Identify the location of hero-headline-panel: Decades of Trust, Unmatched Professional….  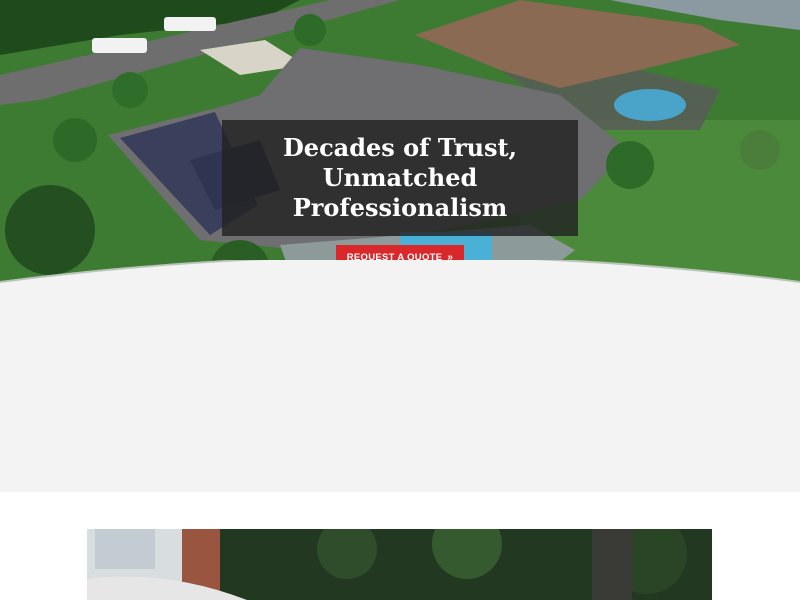
(400, 178).